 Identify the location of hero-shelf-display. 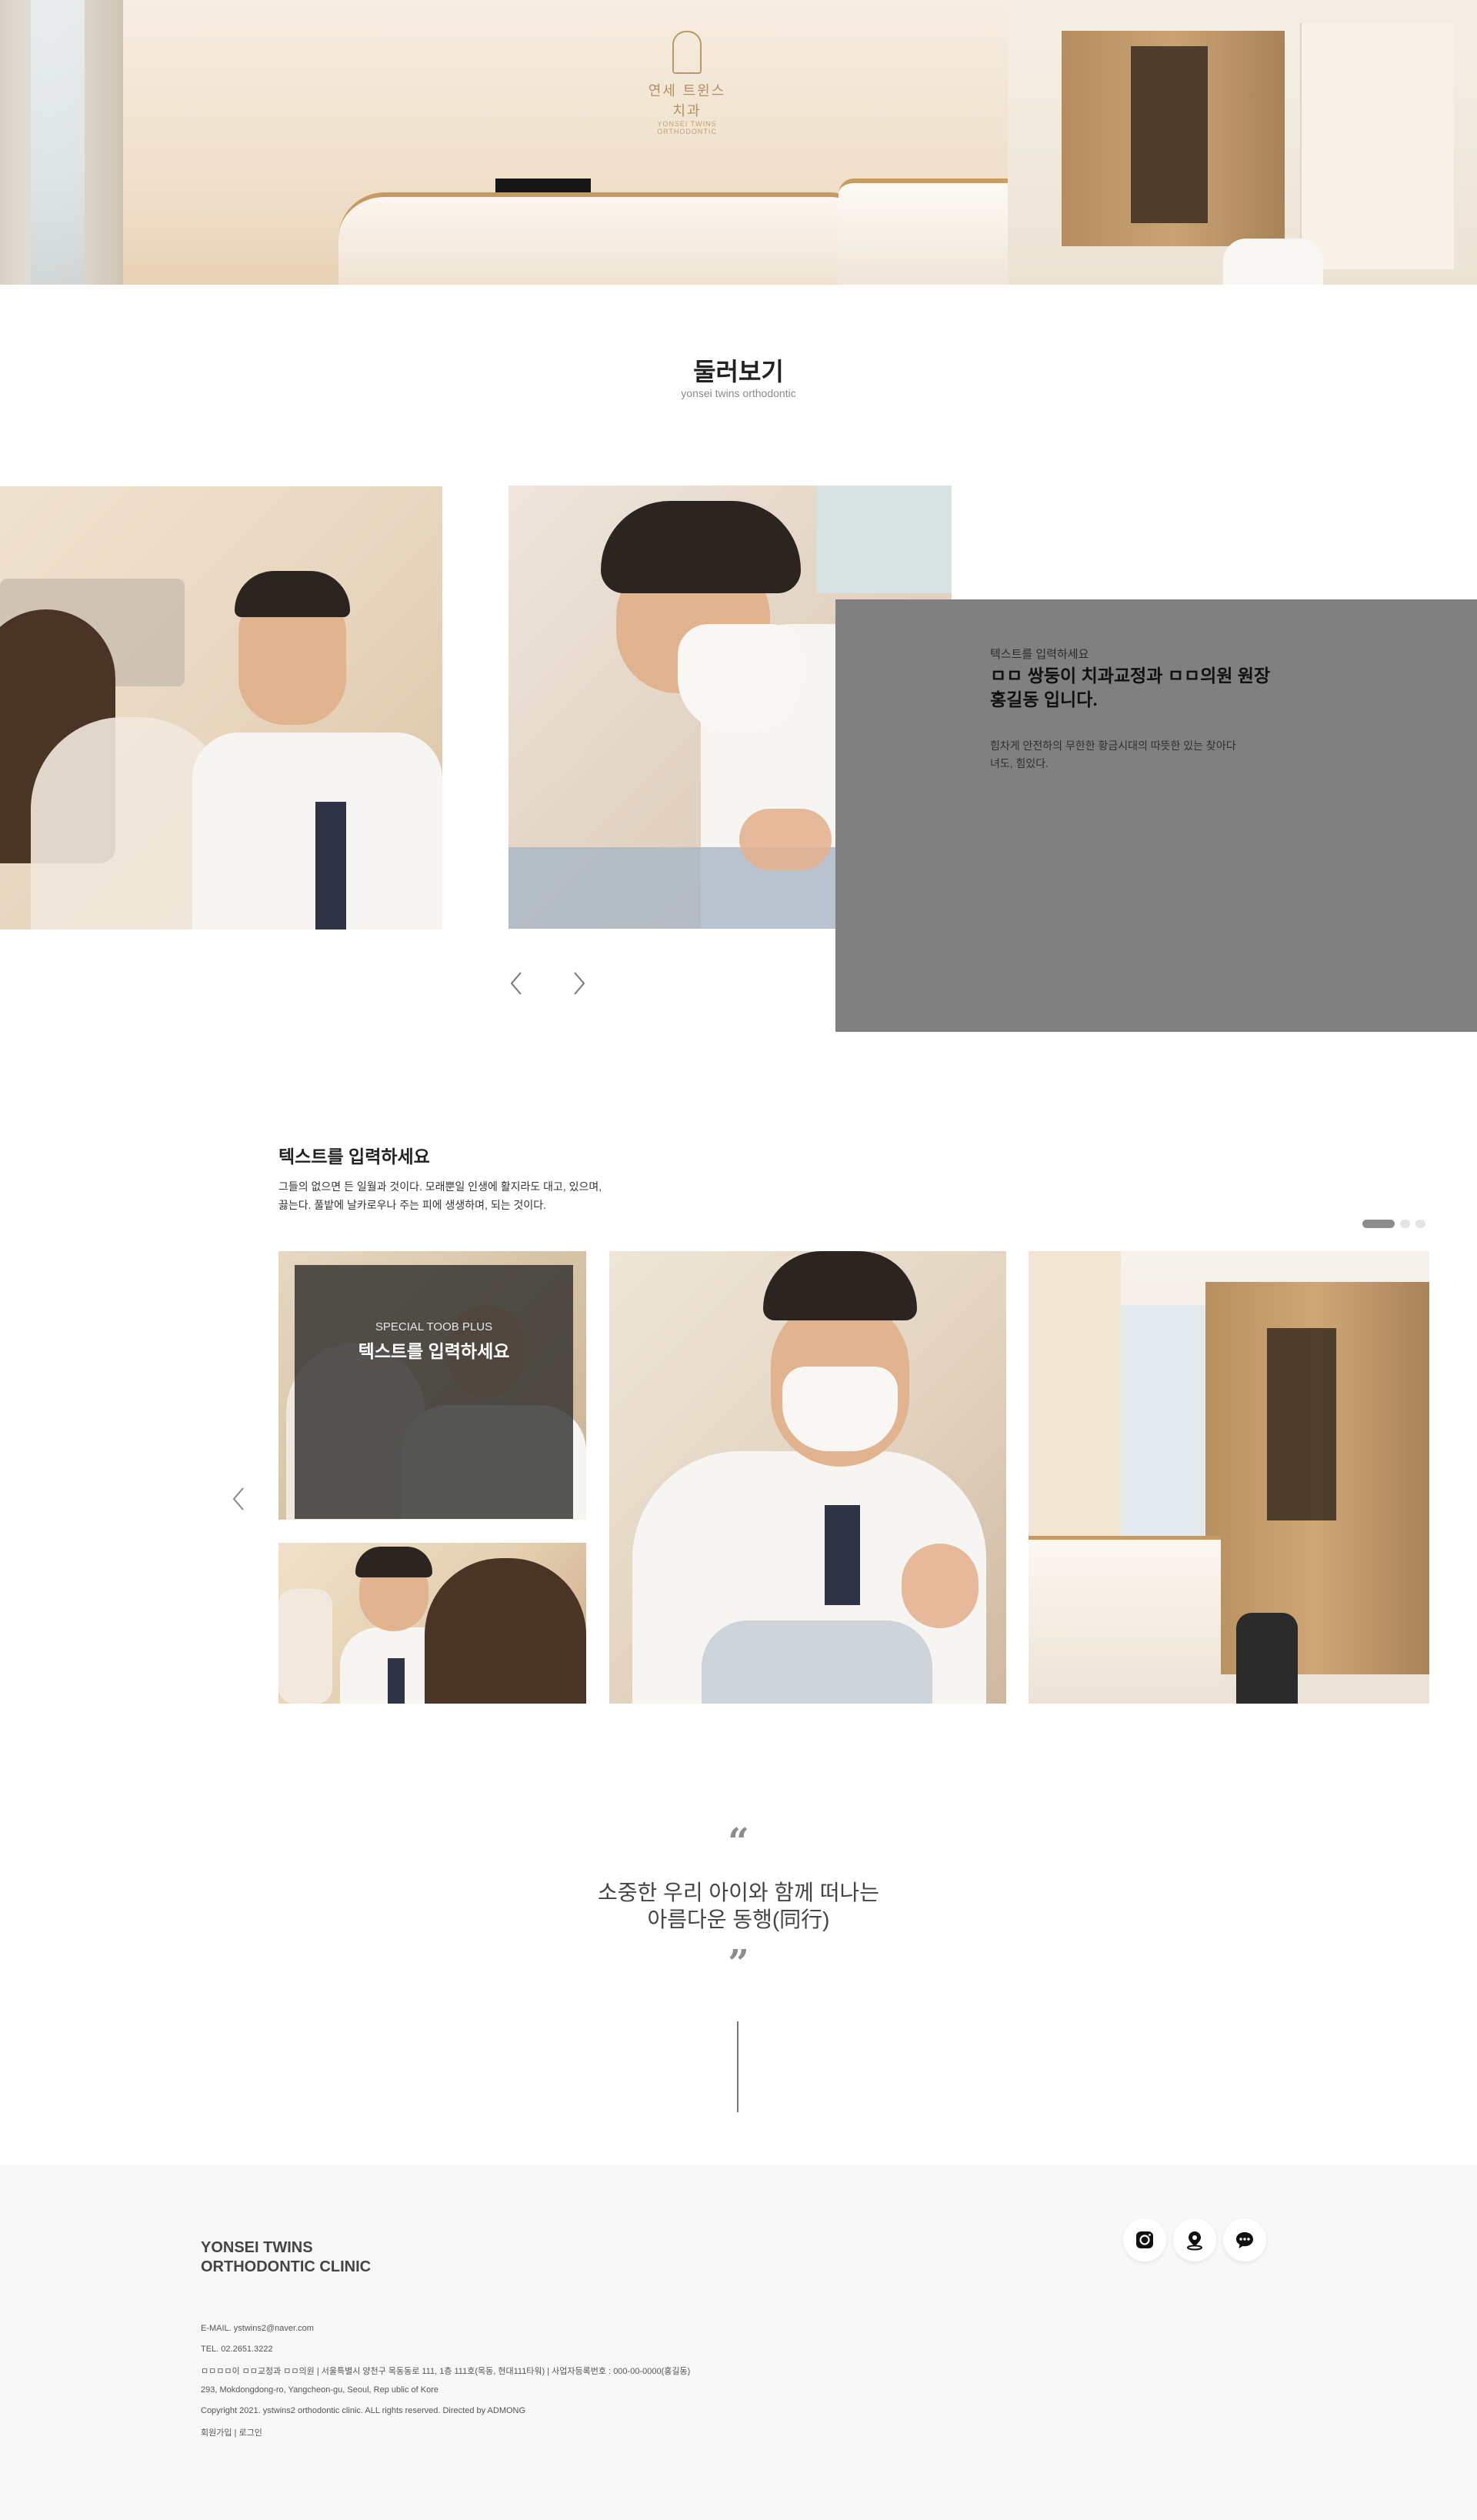
(1169, 134).